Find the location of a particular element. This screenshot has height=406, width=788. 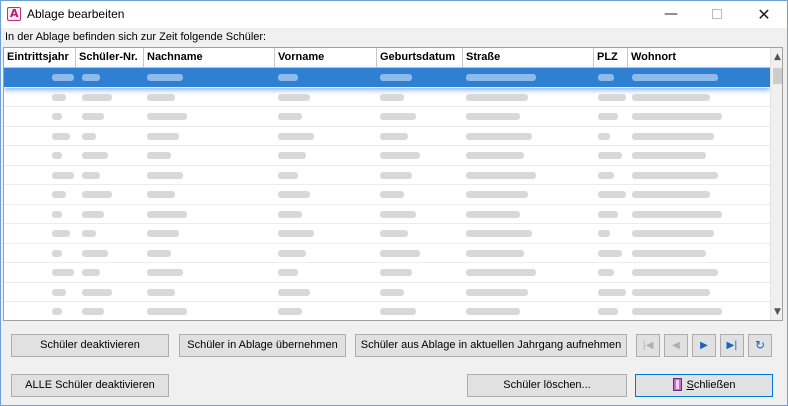

close-label: chließen is located at coordinates (714, 385).